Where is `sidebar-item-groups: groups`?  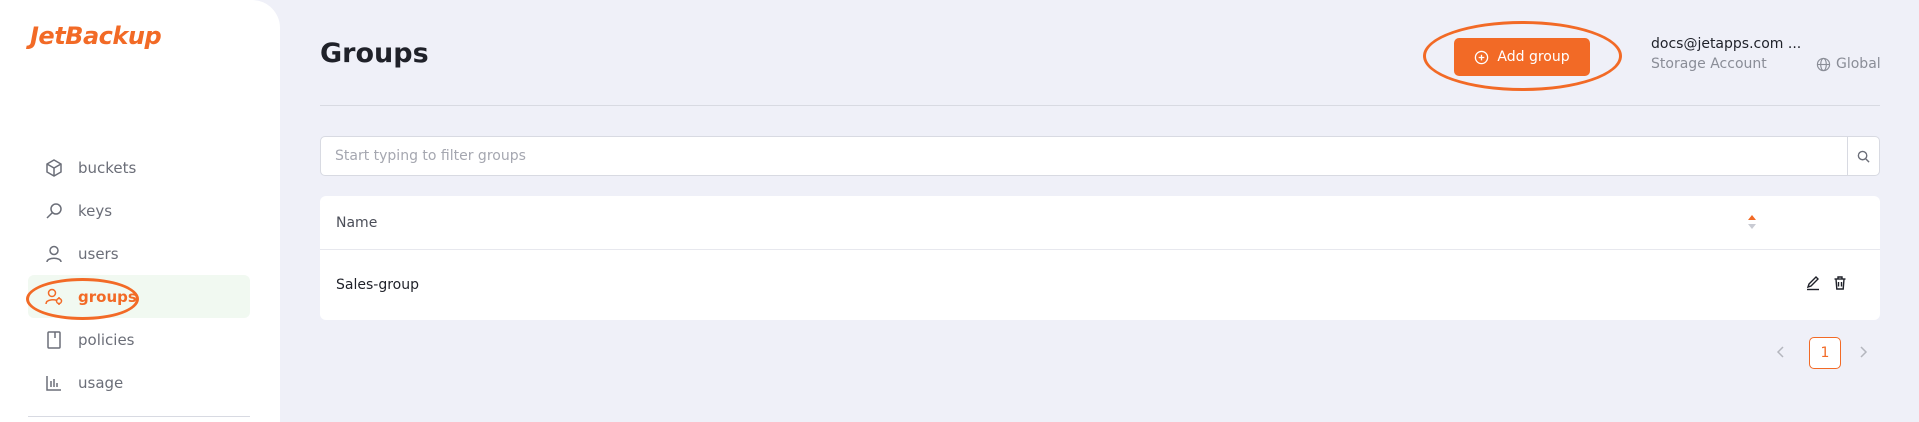
sidebar-item-groups: groups is located at coordinates (139, 296).